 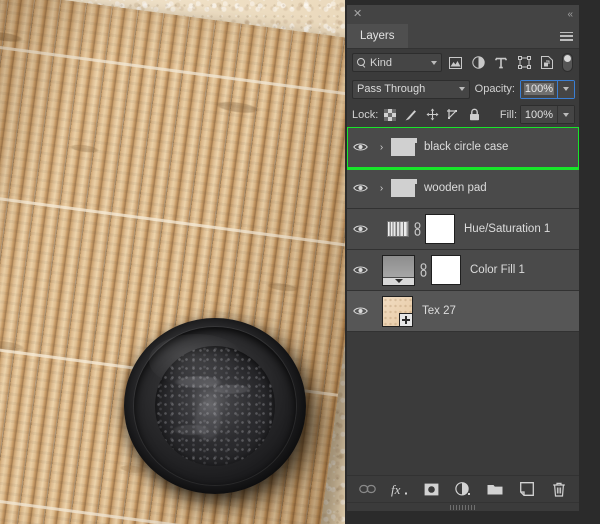 I want to click on add-layer-mask-button, so click(x=431, y=489).